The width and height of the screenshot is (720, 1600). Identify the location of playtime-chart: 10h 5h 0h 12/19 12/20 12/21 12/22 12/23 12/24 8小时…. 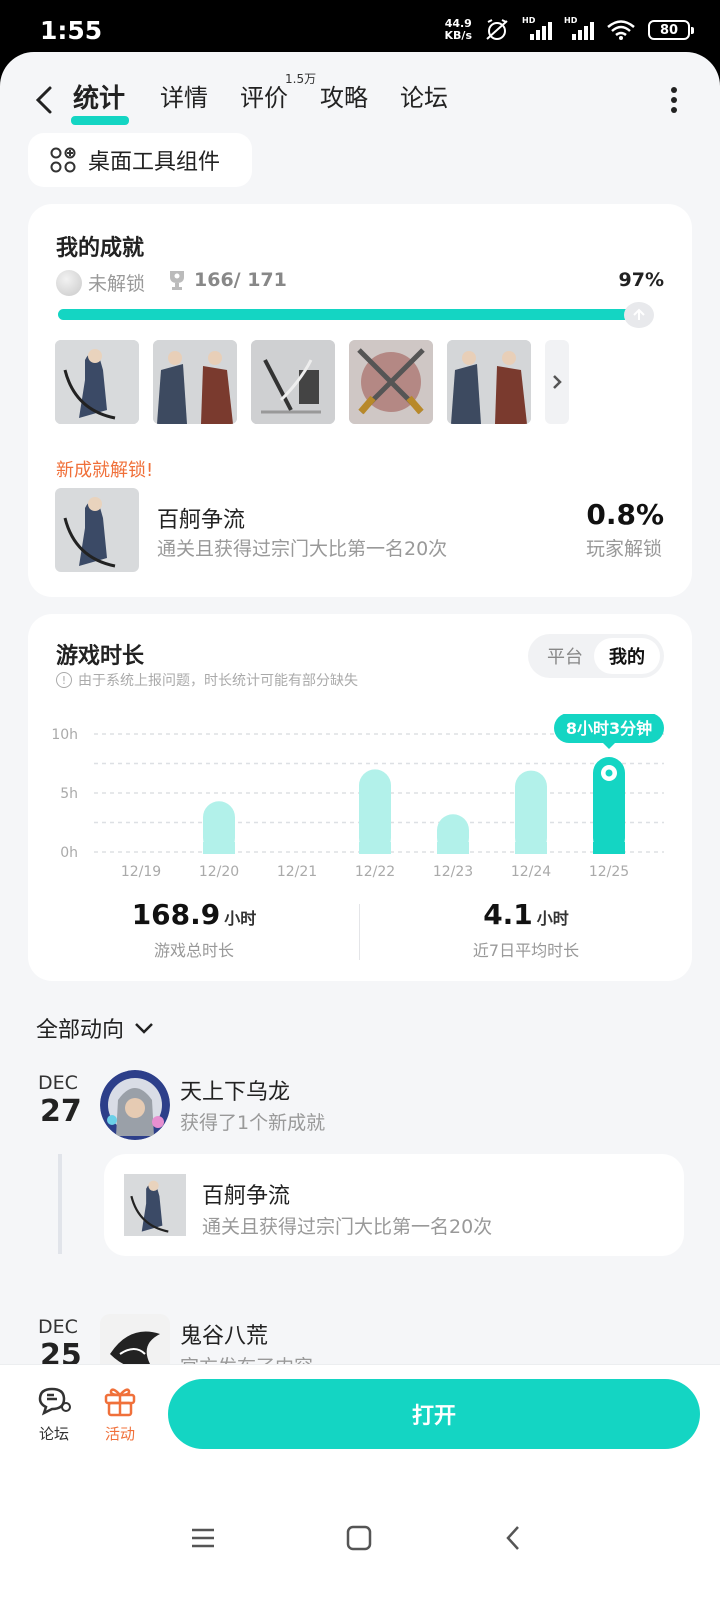
(357, 797).